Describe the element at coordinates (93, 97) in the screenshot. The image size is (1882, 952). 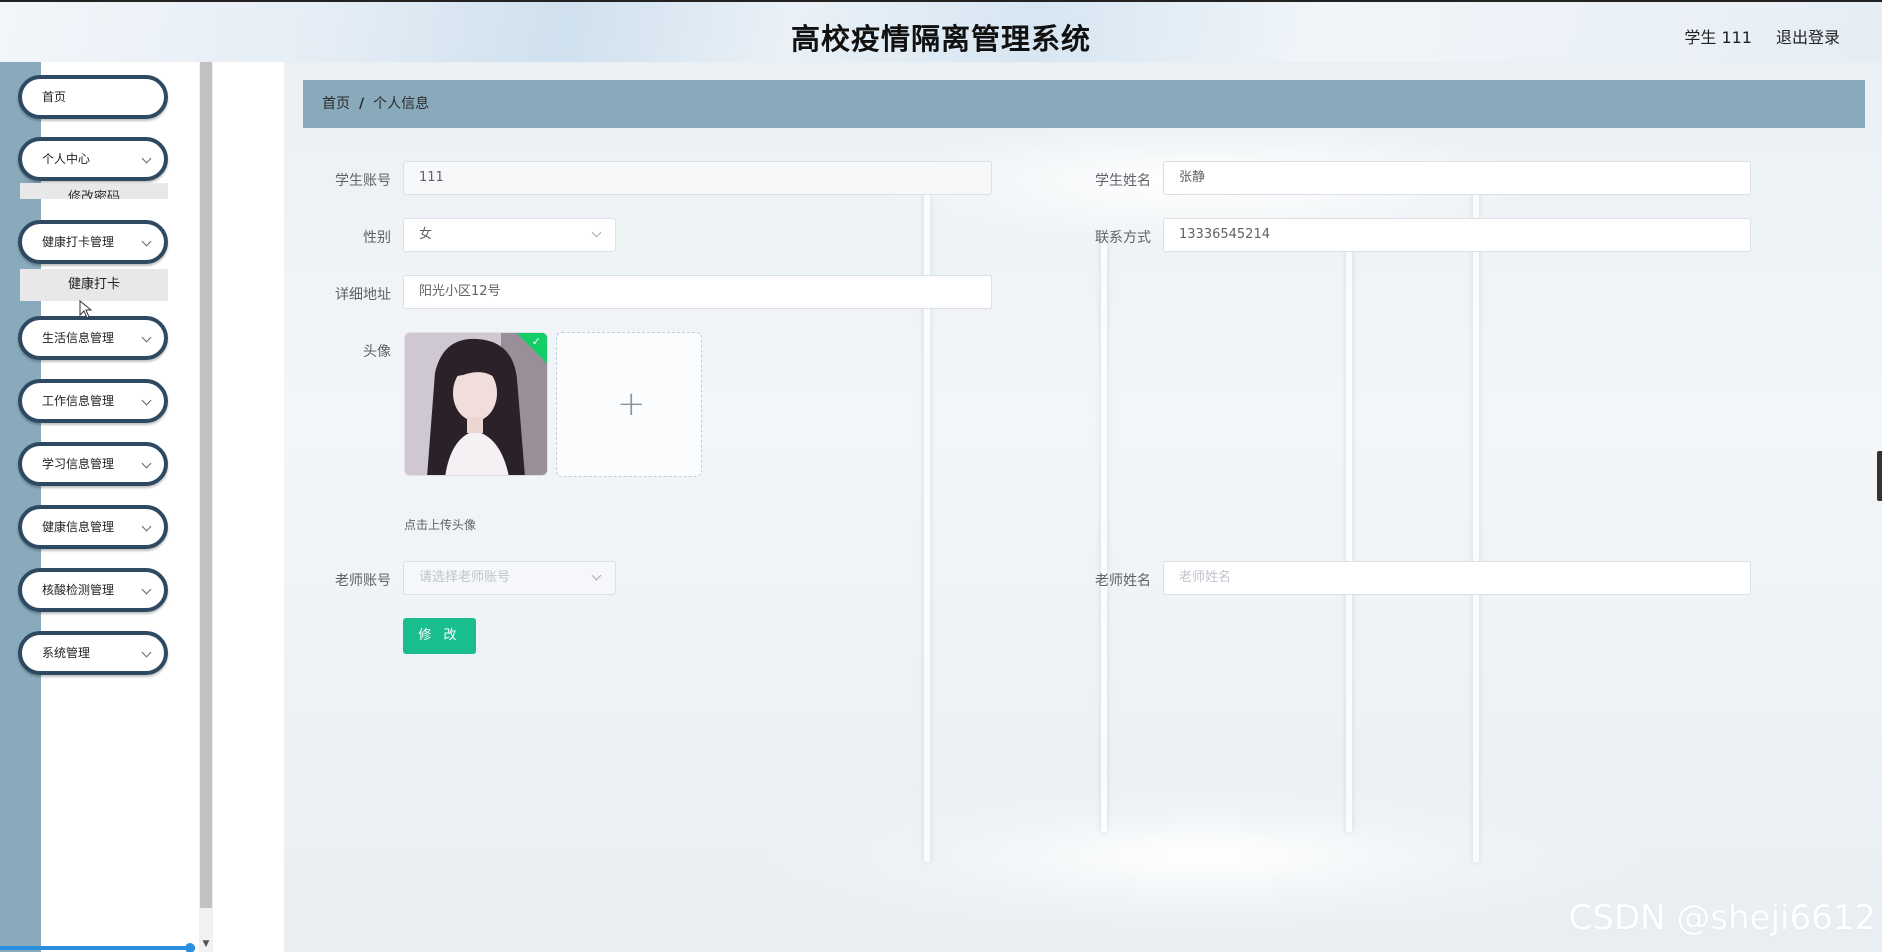
I see `sidebar-item-home: 首页` at that location.